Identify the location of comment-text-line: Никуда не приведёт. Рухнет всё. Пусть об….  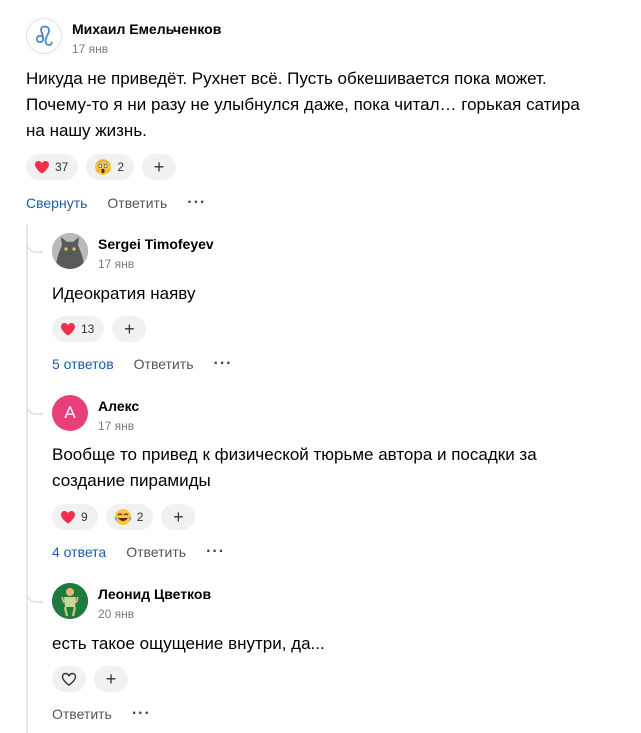
(286, 78).